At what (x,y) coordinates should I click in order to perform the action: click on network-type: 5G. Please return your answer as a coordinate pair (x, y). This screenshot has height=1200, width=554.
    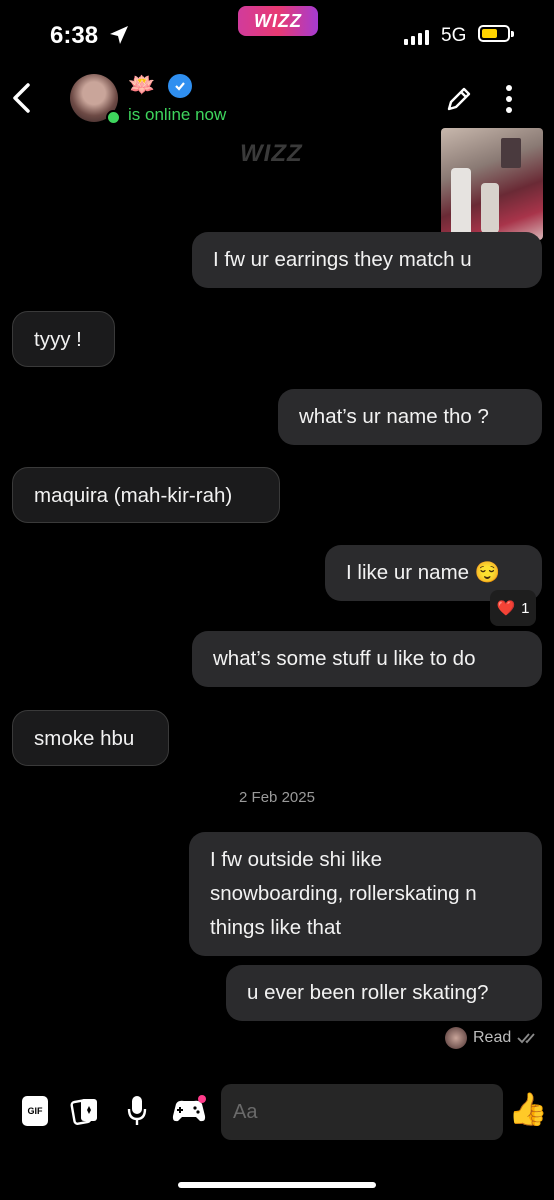
    Looking at the image, I should click on (454, 35).